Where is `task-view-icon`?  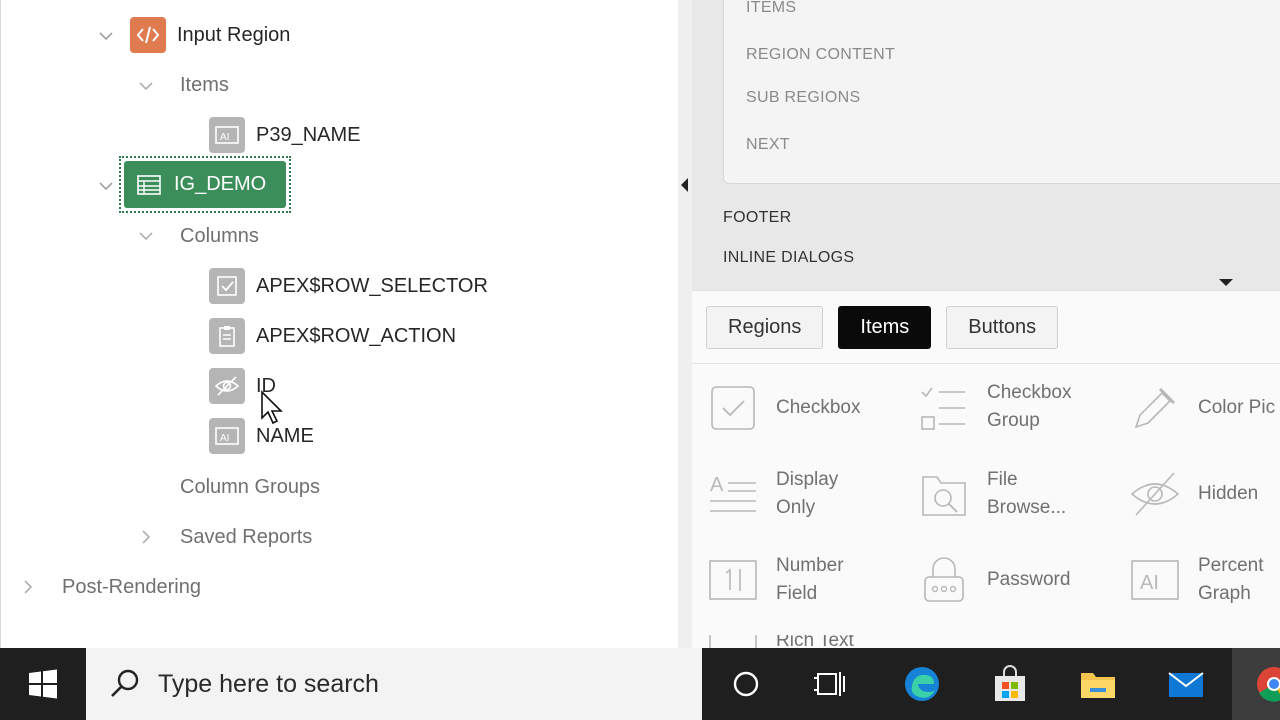
task-view-icon is located at coordinates (829, 684).